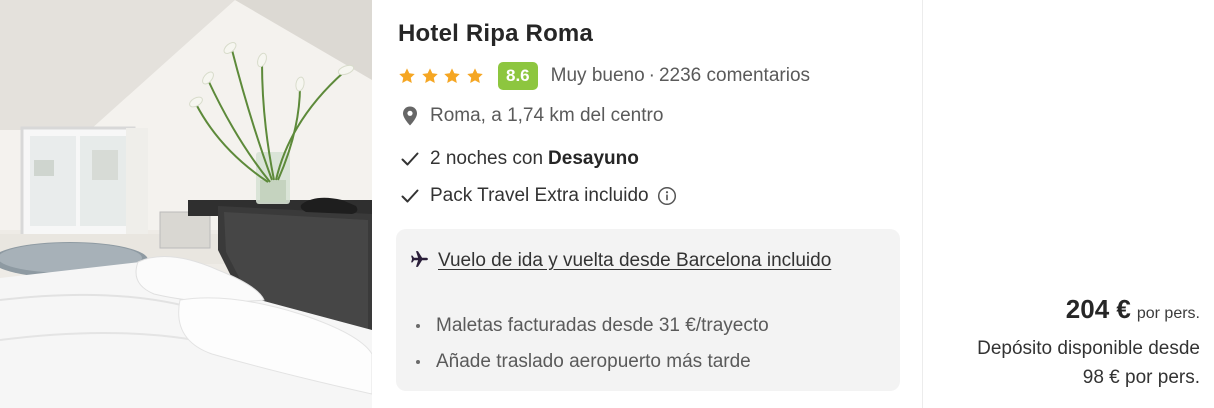 The width and height of the screenshot is (1214, 408). What do you see at coordinates (539, 195) in the screenshot?
I see `pack-text: Pack Travel Extra incluido` at bounding box center [539, 195].